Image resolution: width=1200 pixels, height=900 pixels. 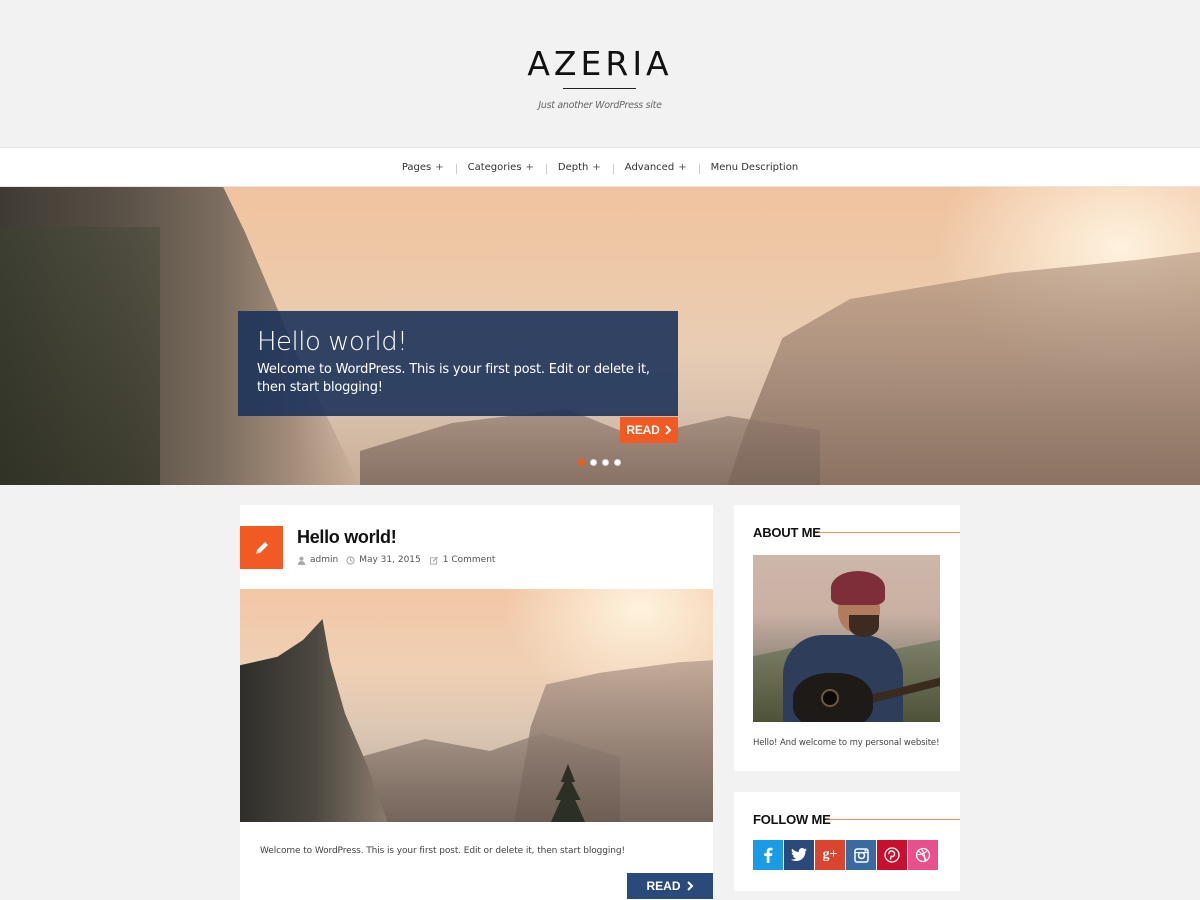 I want to click on nav-item-advanced: Advanced +, so click(x=655, y=167).